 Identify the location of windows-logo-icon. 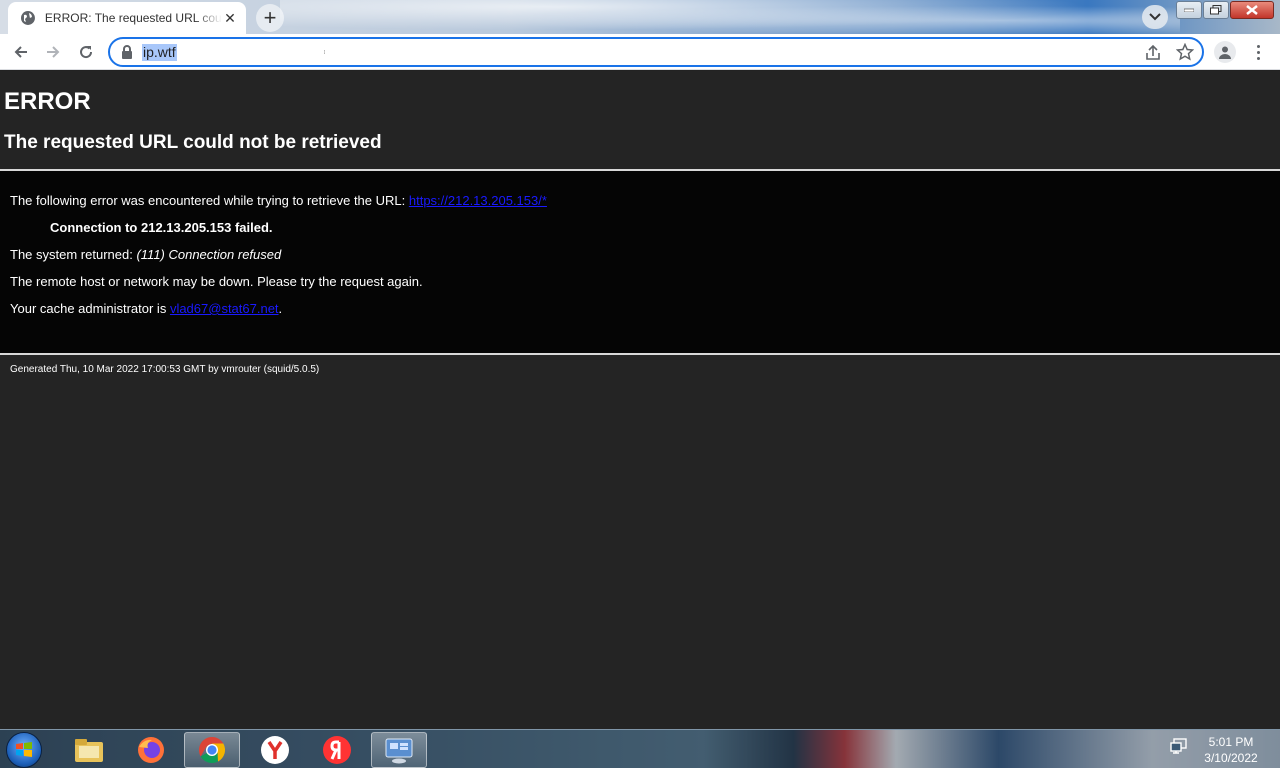
(24, 749).